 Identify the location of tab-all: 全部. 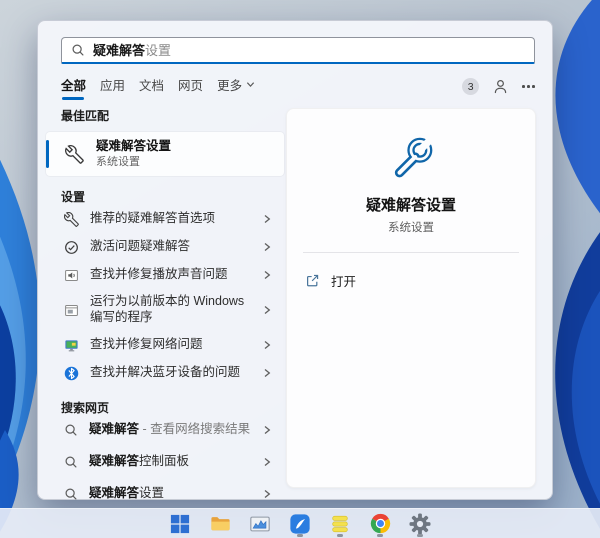
(73, 87).